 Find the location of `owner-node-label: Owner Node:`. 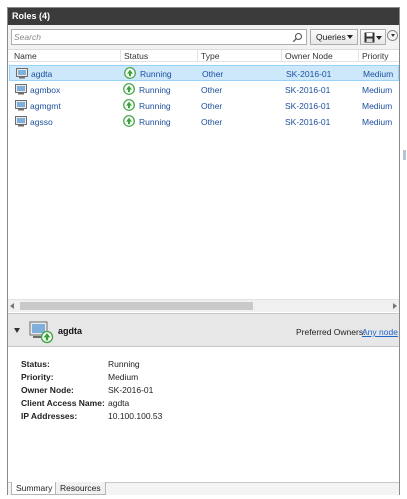

owner-node-label: Owner Node: is located at coordinates (47, 390).